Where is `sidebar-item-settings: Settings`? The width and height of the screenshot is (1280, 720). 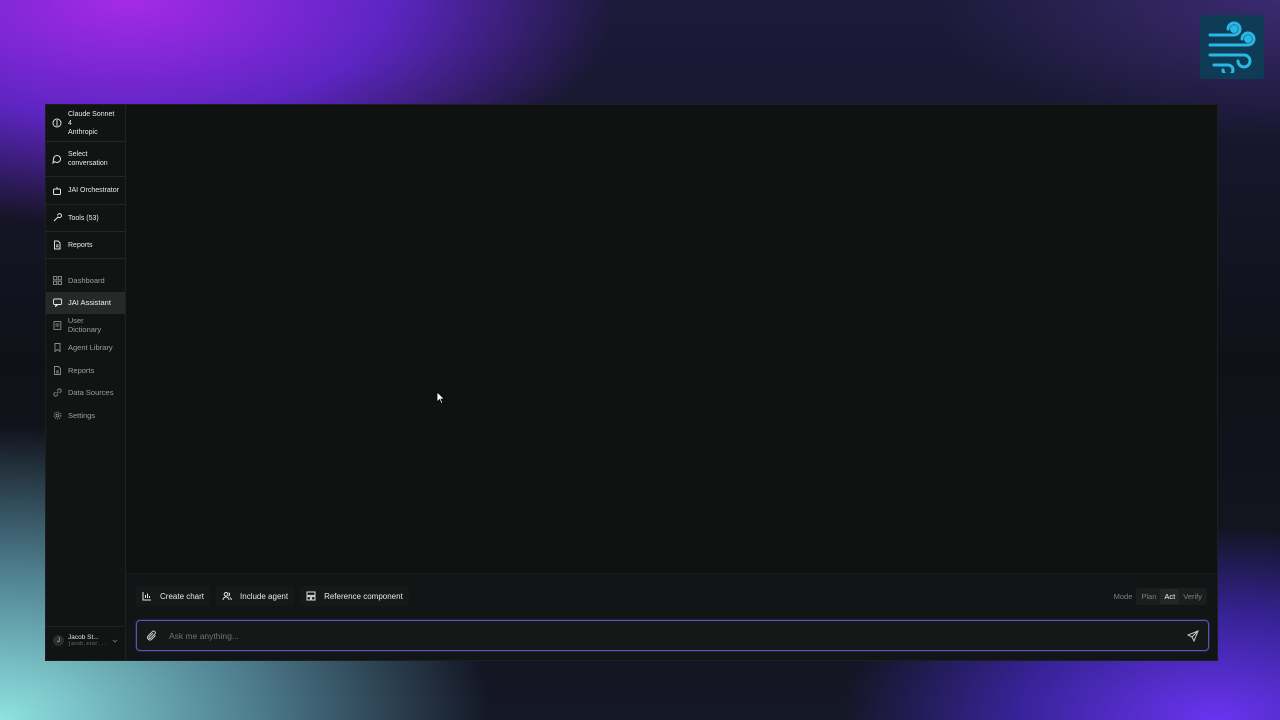 sidebar-item-settings: Settings is located at coordinates (85, 415).